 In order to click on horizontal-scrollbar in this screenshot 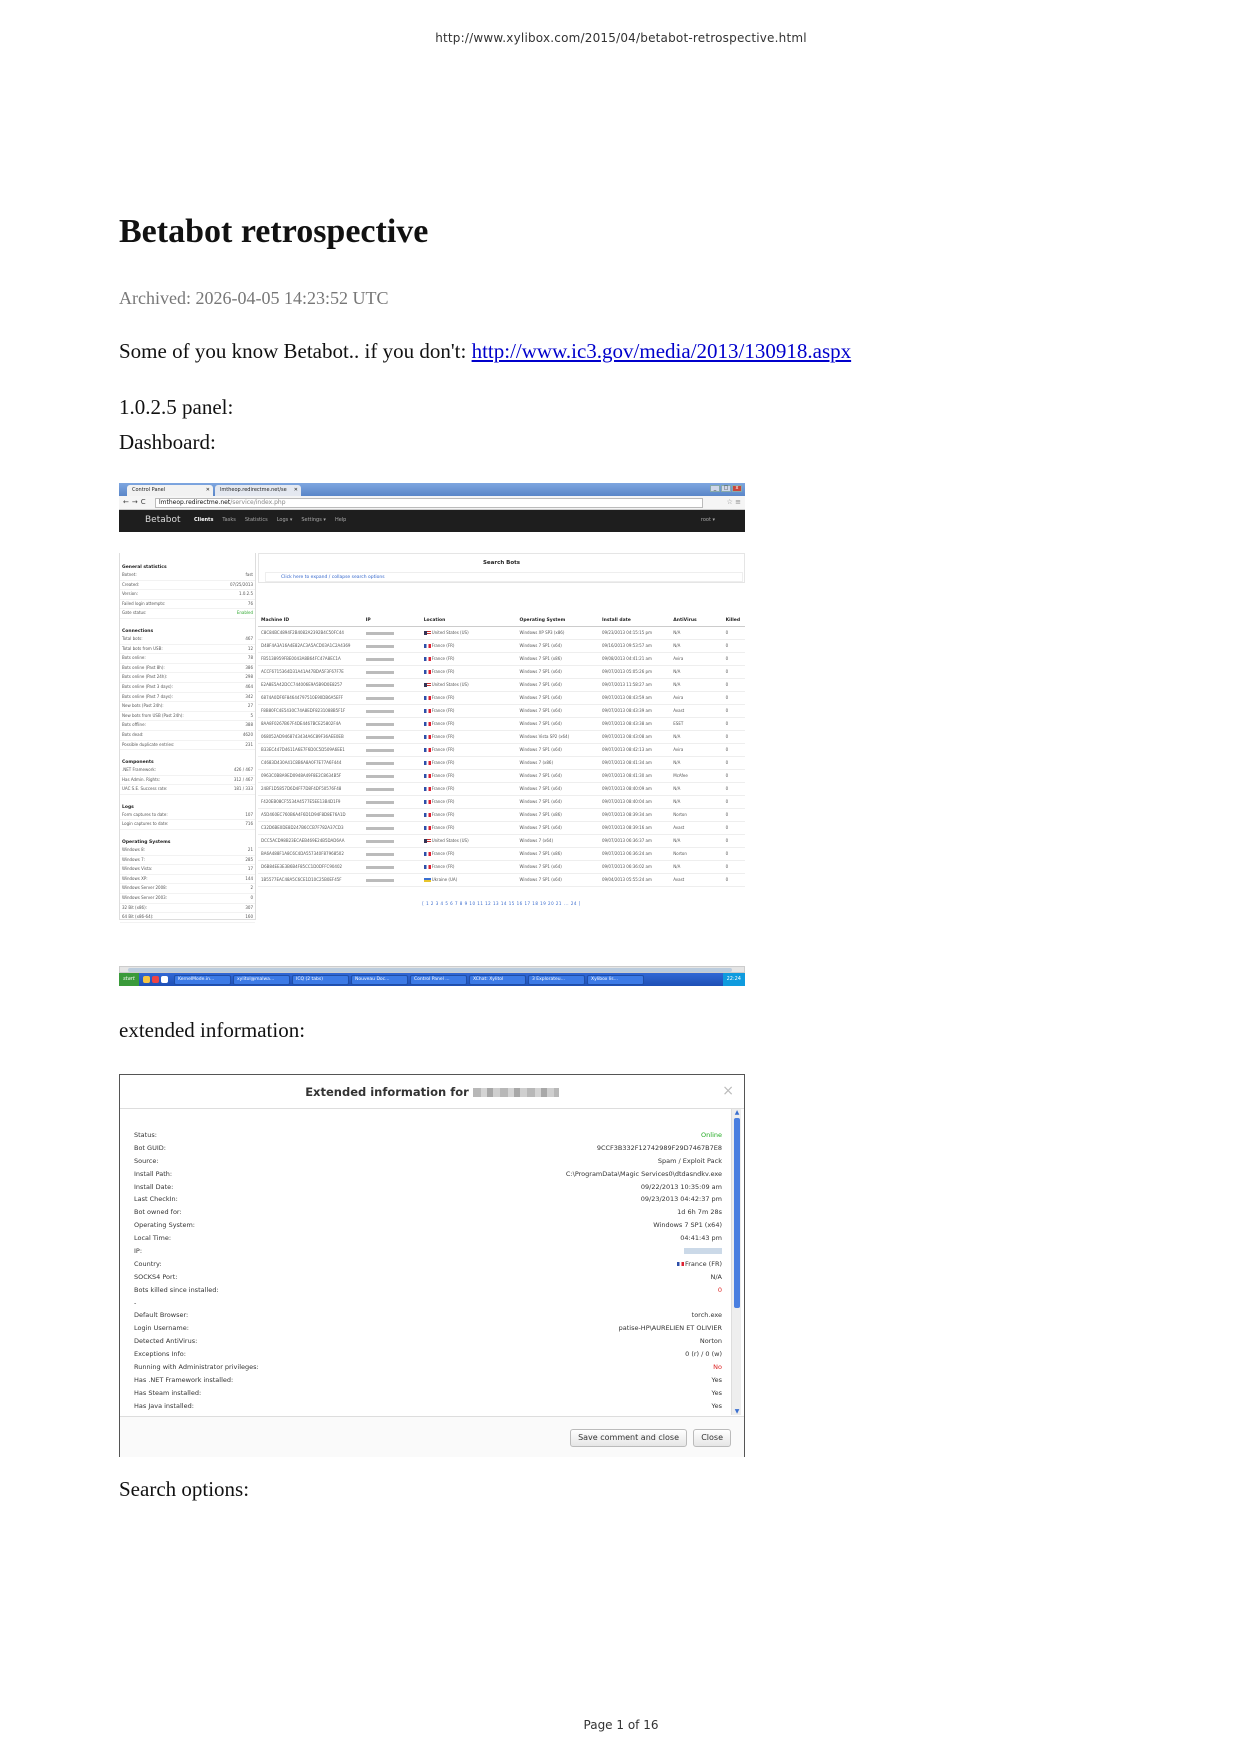, I will do `click(432, 969)`.